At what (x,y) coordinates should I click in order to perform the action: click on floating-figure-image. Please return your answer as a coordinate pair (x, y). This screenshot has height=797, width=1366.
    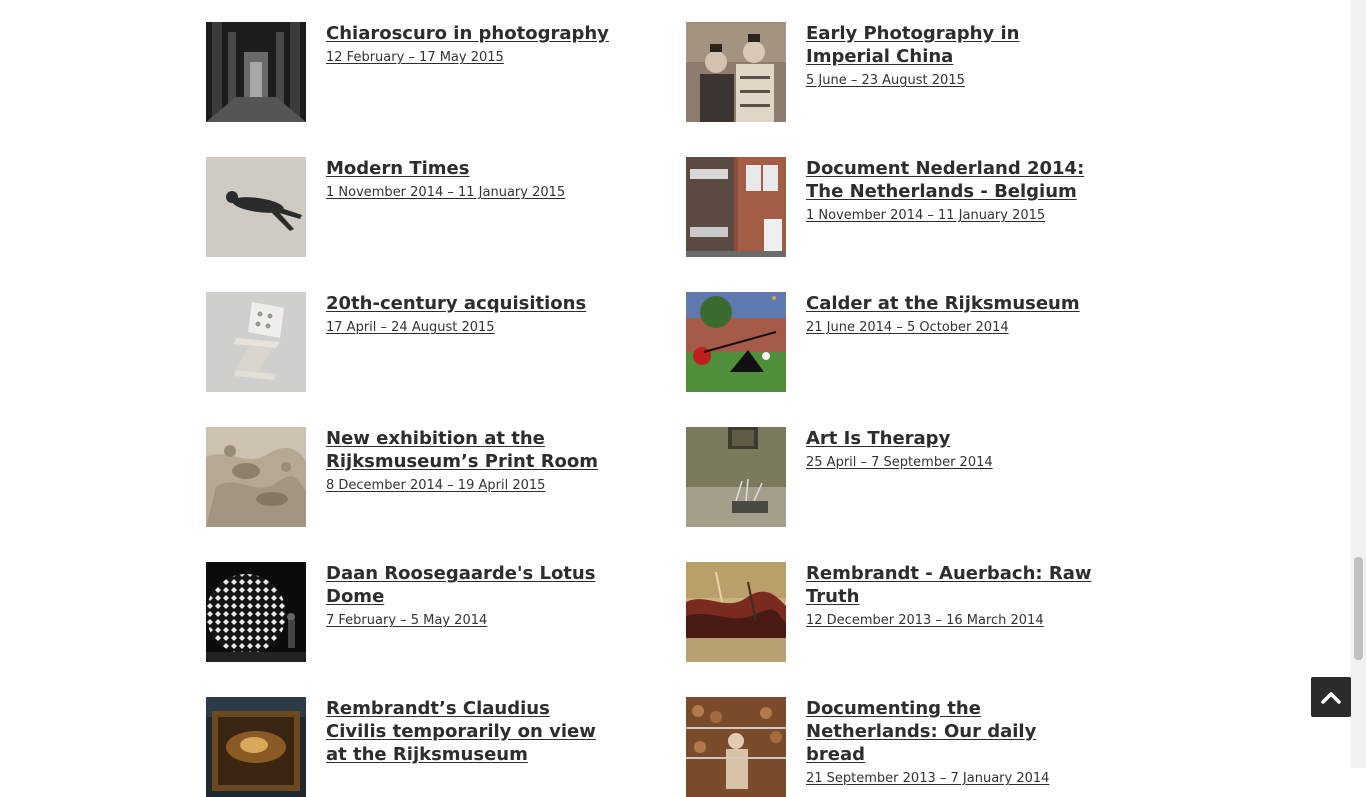
    Looking at the image, I should click on (256, 207).